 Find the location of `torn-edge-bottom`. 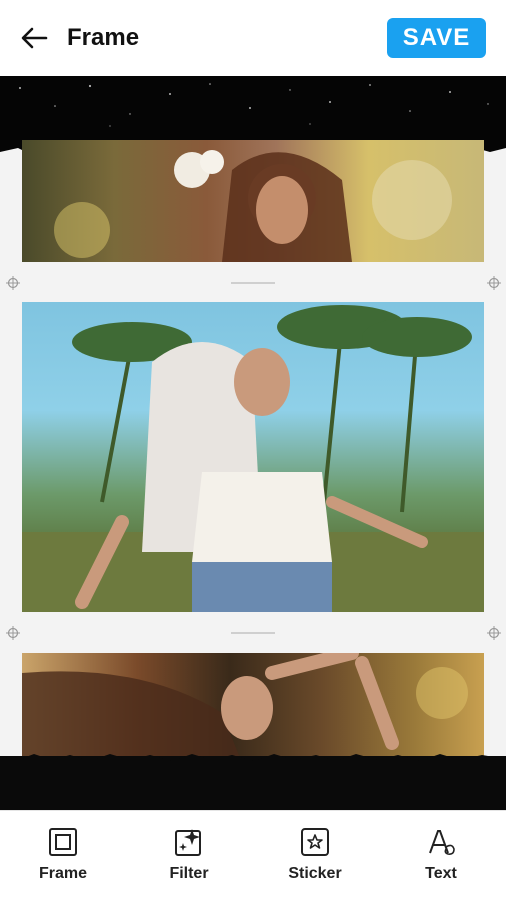

torn-edge-bottom is located at coordinates (253, 758).